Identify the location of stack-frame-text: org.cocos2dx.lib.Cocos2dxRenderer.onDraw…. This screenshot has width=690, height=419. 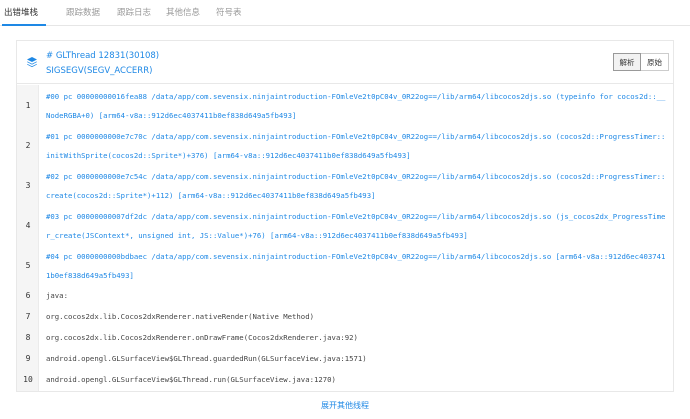
(202, 337).